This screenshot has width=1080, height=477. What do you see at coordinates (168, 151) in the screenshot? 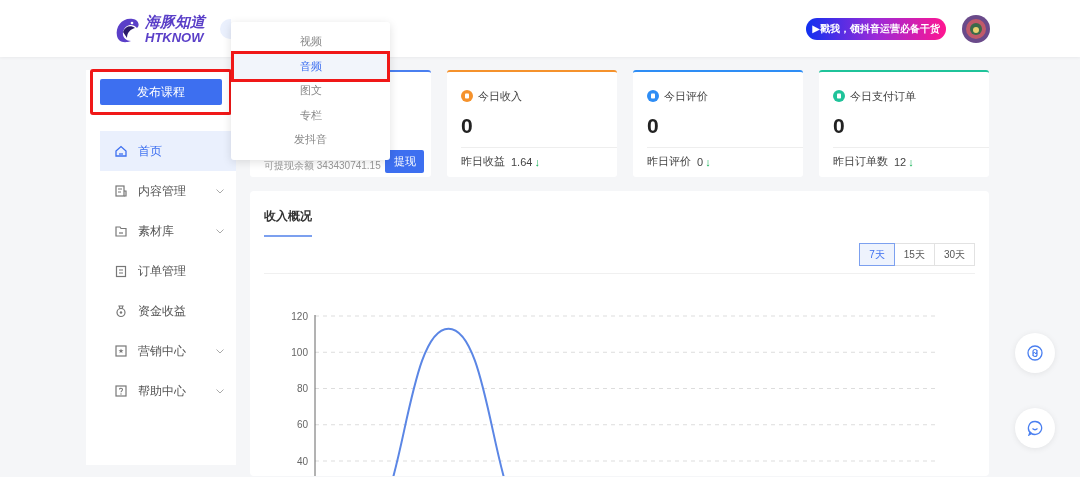
I see `sidebar-item: 首页` at bounding box center [168, 151].